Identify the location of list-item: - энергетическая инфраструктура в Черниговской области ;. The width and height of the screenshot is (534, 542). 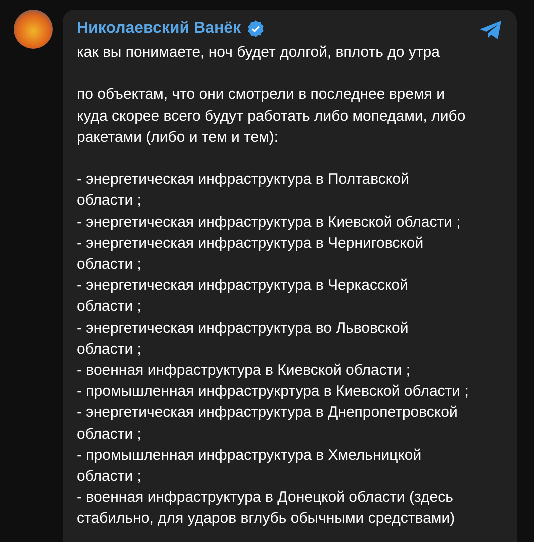
(251, 254).